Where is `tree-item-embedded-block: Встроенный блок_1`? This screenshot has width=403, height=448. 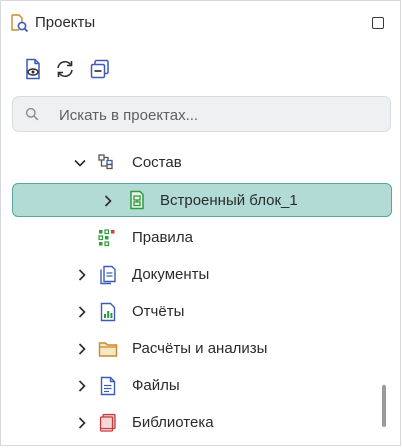
tree-item-embedded-block: Встроенный блок_1 is located at coordinates (202, 200).